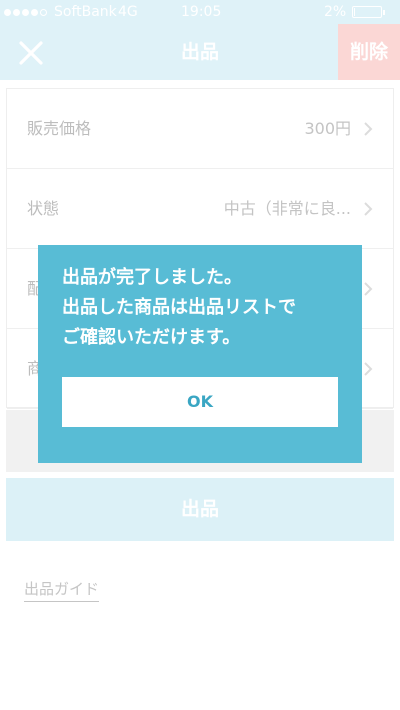  What do you see at coordinates (128, 12) in the screenshot?
I see `network-type: 4G` at bounding box center [128, 12].